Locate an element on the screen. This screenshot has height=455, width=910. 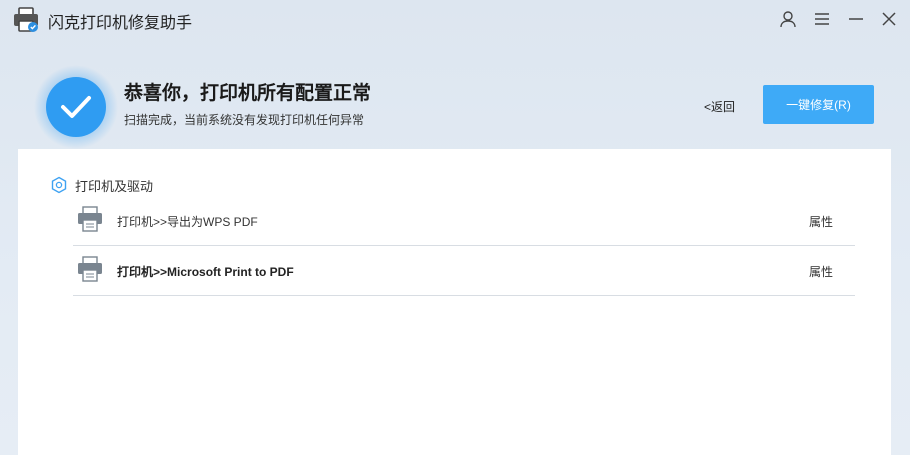
user-icon is located at coordinates (788, 19).